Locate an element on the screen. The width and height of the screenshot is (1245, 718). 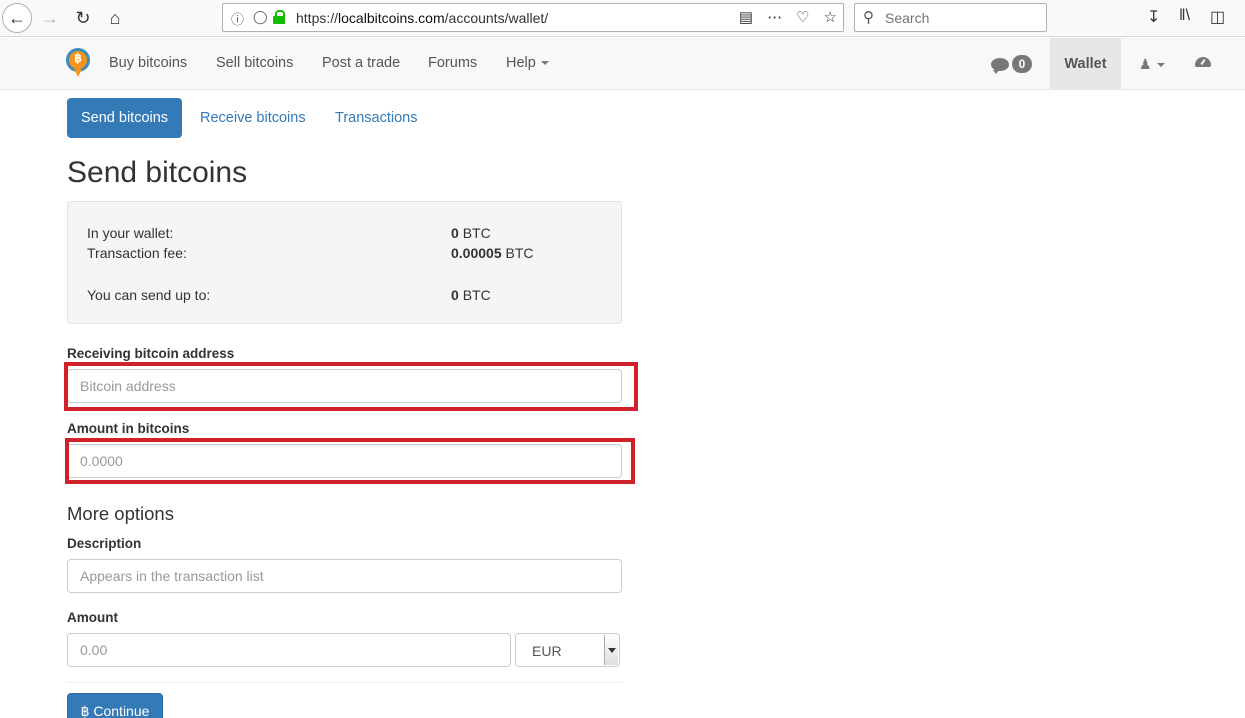
nav-help-label: Help is located at coordinates (521, 63).